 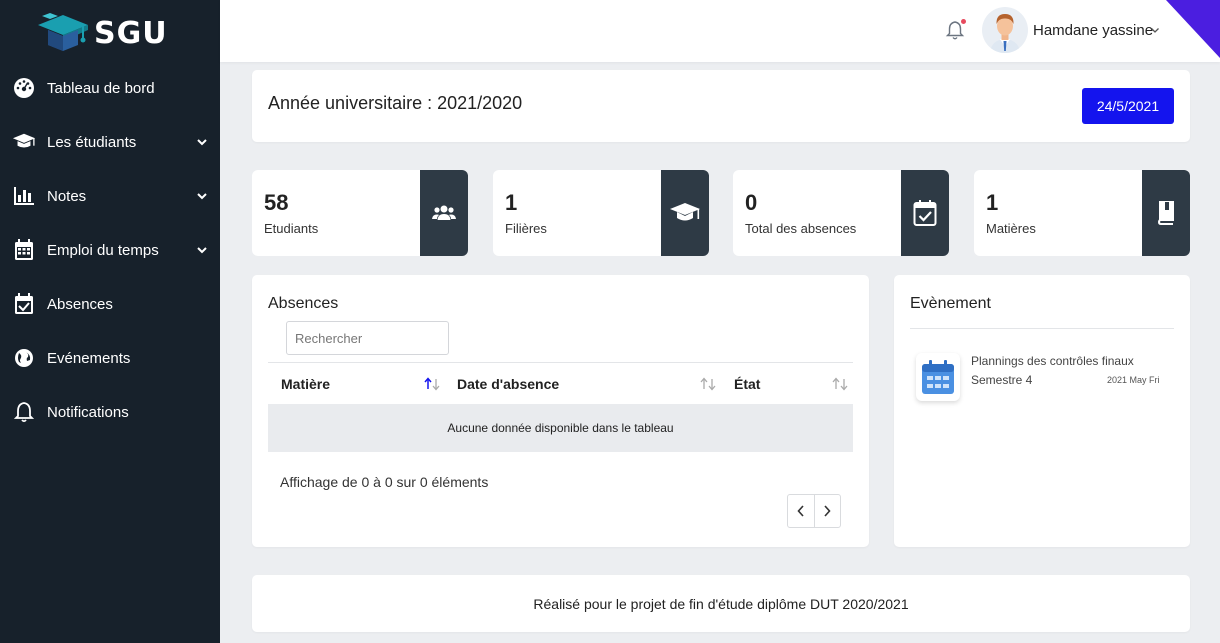 I want to click on event-name: Plannings des contrôles finaux, so click(x=1052, y=361).